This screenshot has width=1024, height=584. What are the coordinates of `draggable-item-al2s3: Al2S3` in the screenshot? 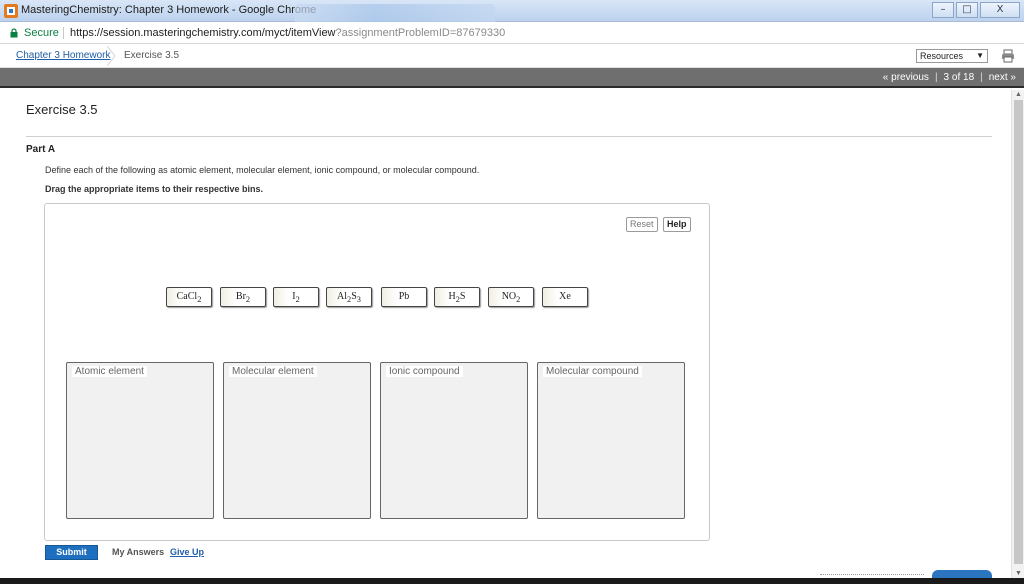 It's located at (349, 297).